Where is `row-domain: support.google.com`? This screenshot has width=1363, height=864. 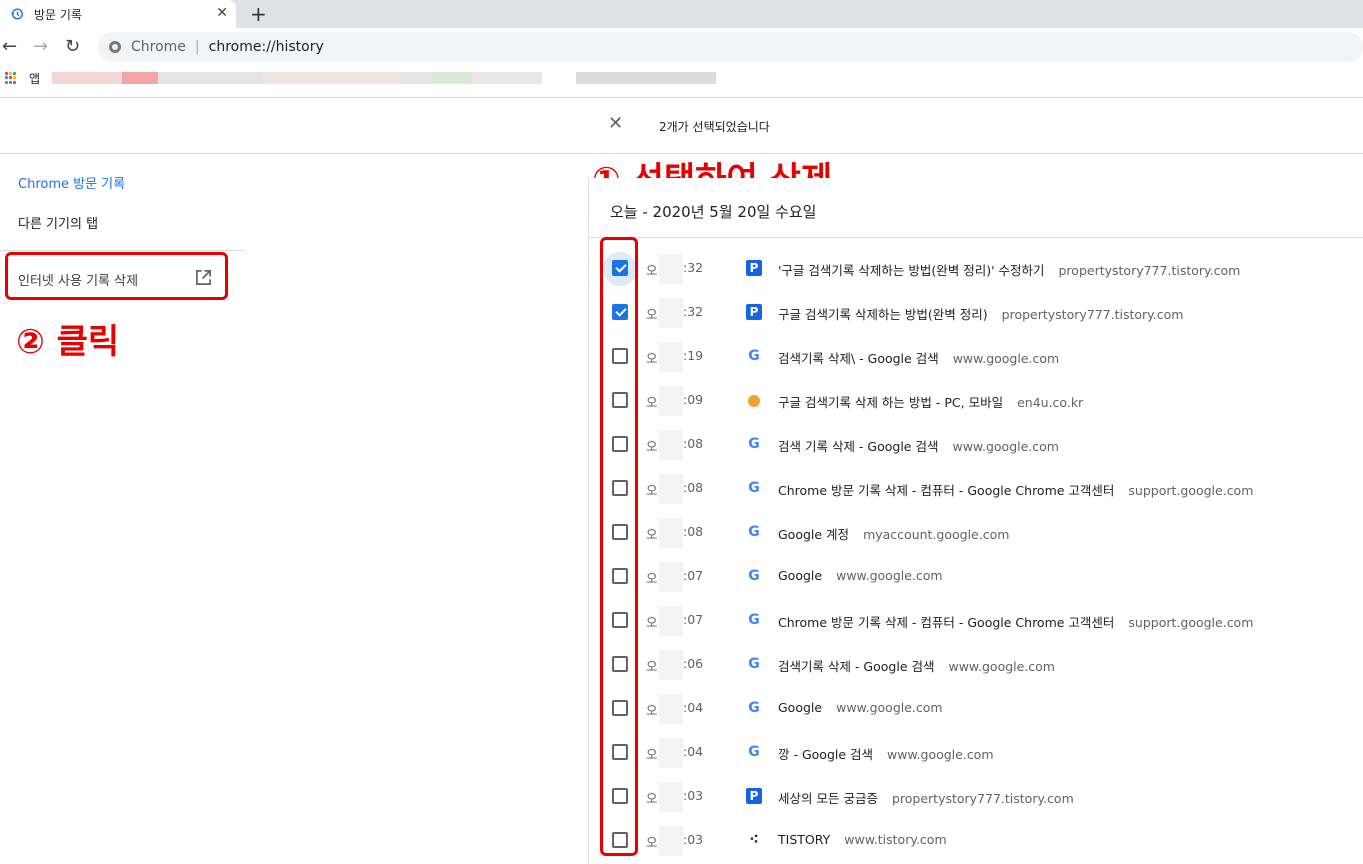
row-domain: support.google.com is located at coordinates (1191, 622).